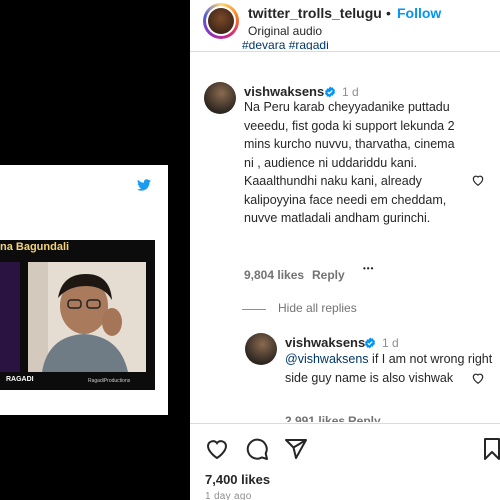 The height and width of the screenshot is (500, 500). I want to click on comment-reply-button: Reply, so click(328, 275).